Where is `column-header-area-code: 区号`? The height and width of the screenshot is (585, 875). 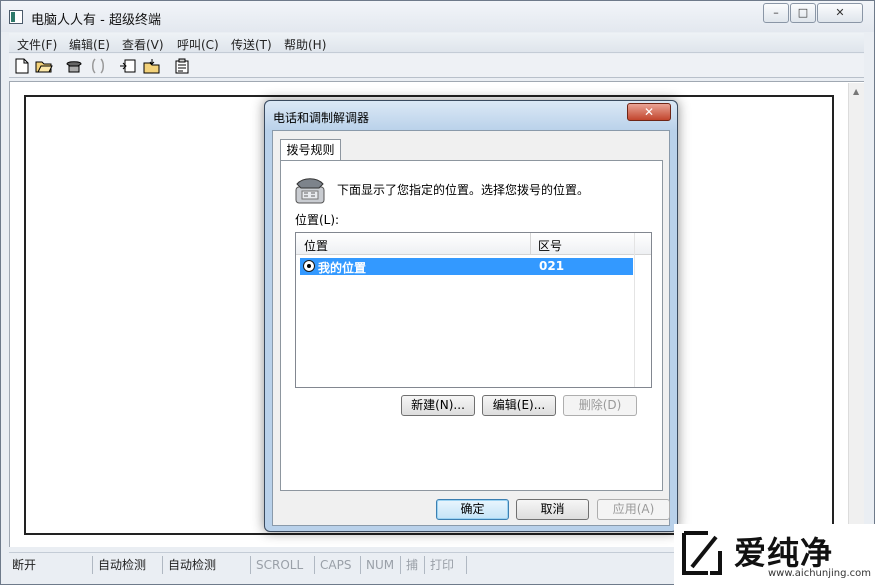
column-header-area-code: 区号 is located at coordinates (550, 245).